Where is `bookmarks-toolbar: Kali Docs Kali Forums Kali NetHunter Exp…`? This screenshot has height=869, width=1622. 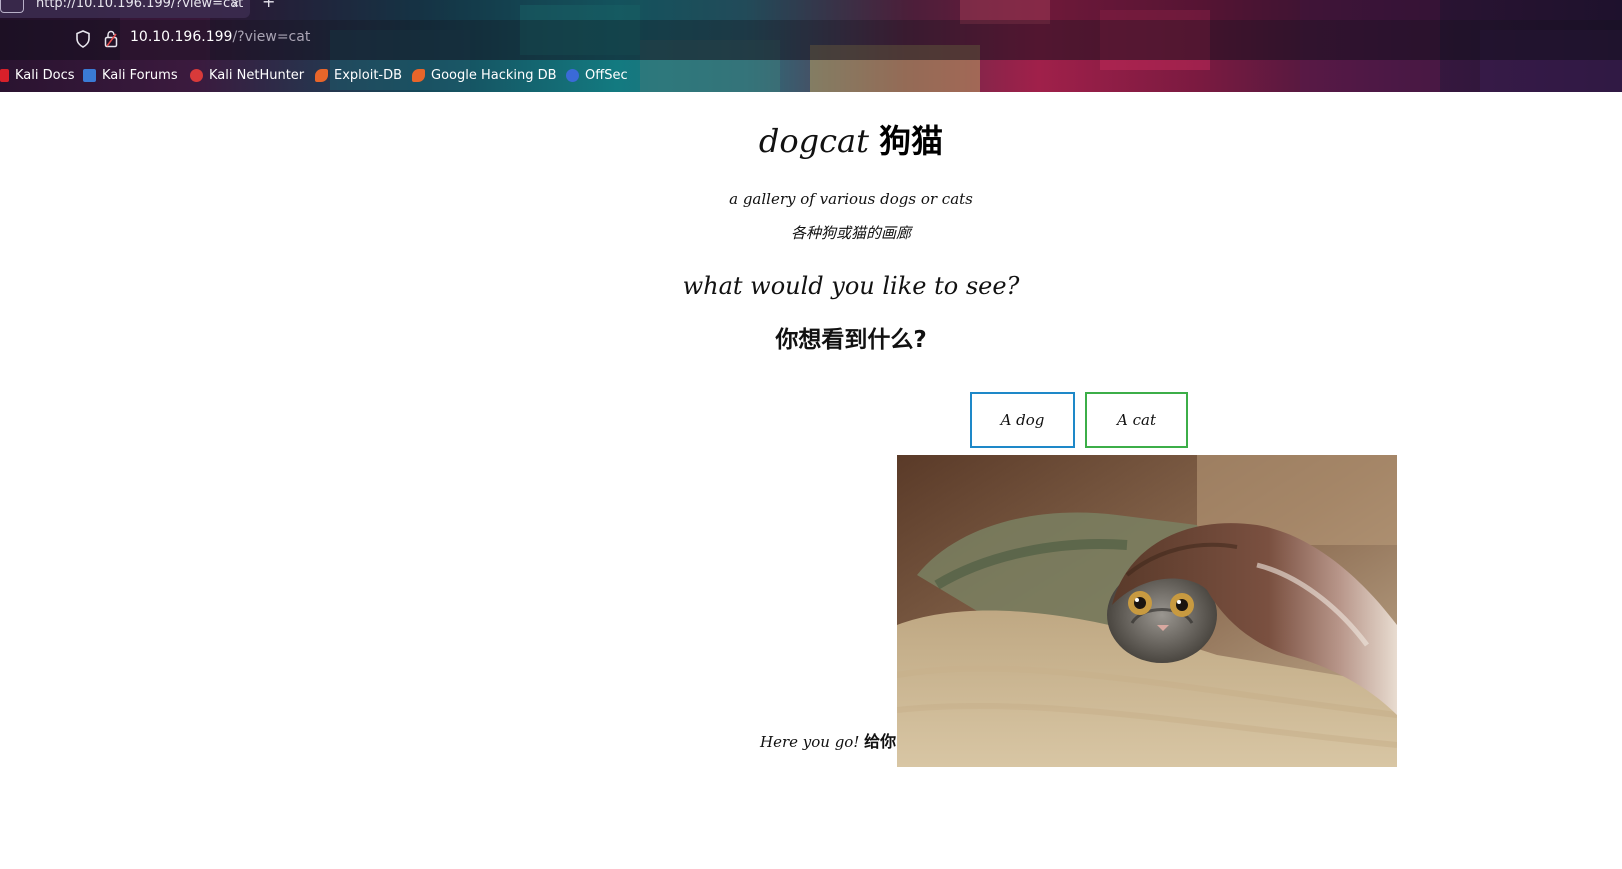
bookmarks-toolbar: Kali Docs Kali Forums Kali NetHunter Exp… is located at coordinates (811, 76).